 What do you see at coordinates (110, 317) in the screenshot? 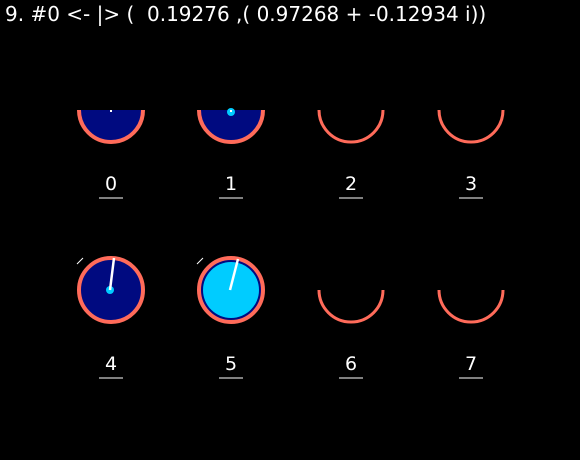
I see `qubit-4: 4` at bounding box center [110, 317].